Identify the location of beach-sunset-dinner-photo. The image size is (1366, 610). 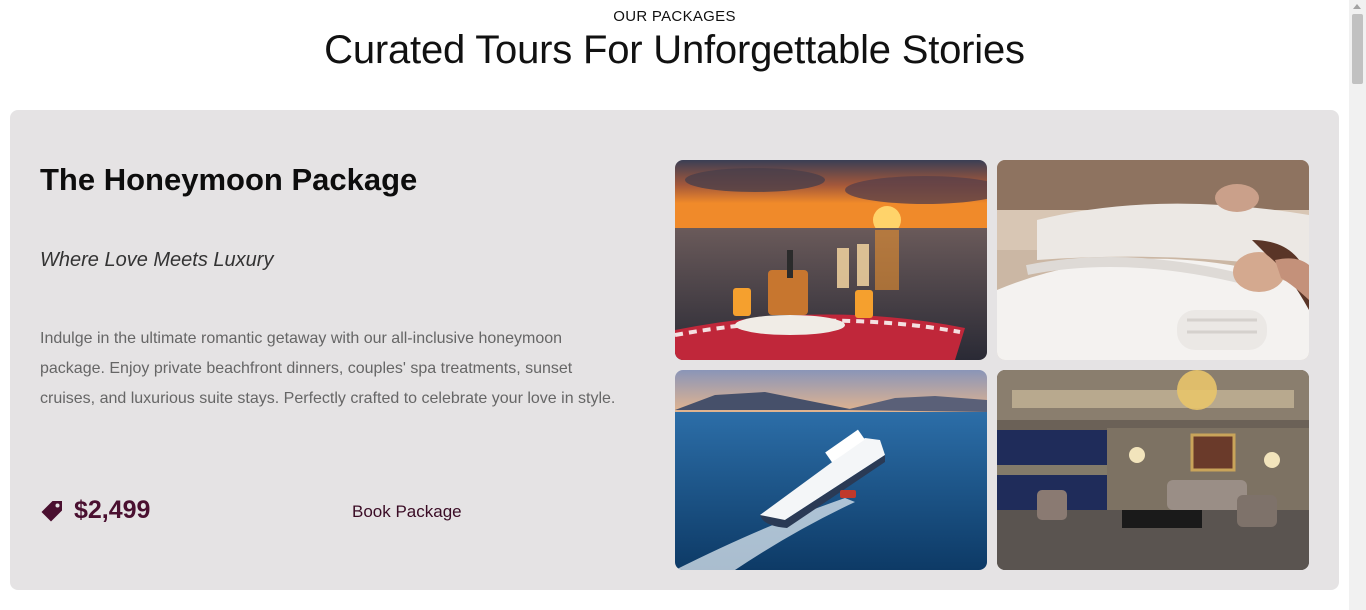
(831, 260).